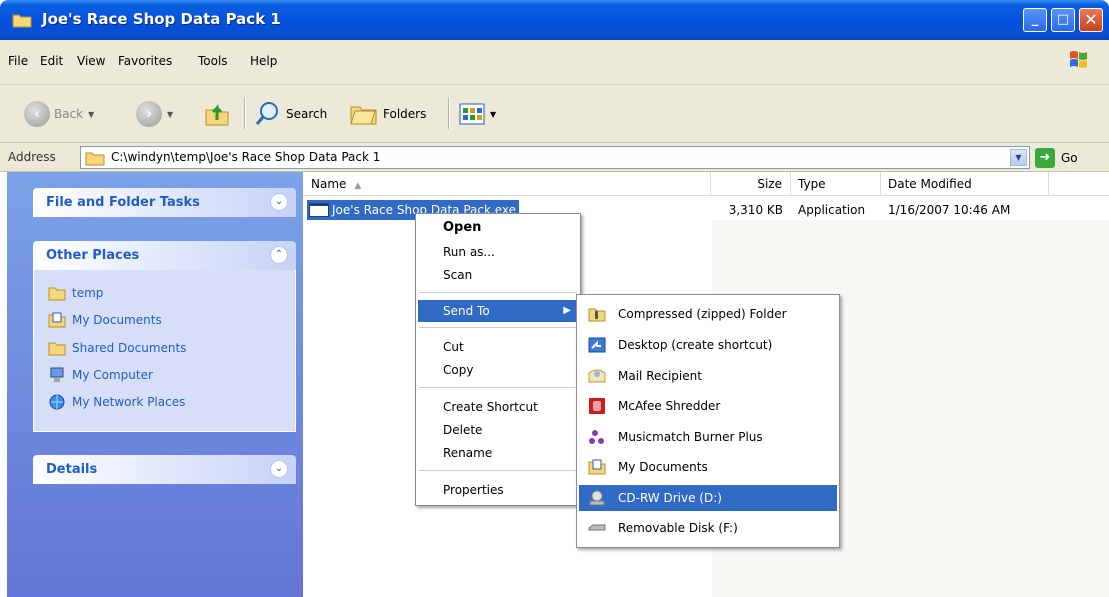 Image resolution: width=1109 pixels, height=597 pixels. What do you see at coordinates (708, 376) in the screenshot?
I see `send-to-mail-recipient: Mail Recipient` at bounding box center [708, 376].